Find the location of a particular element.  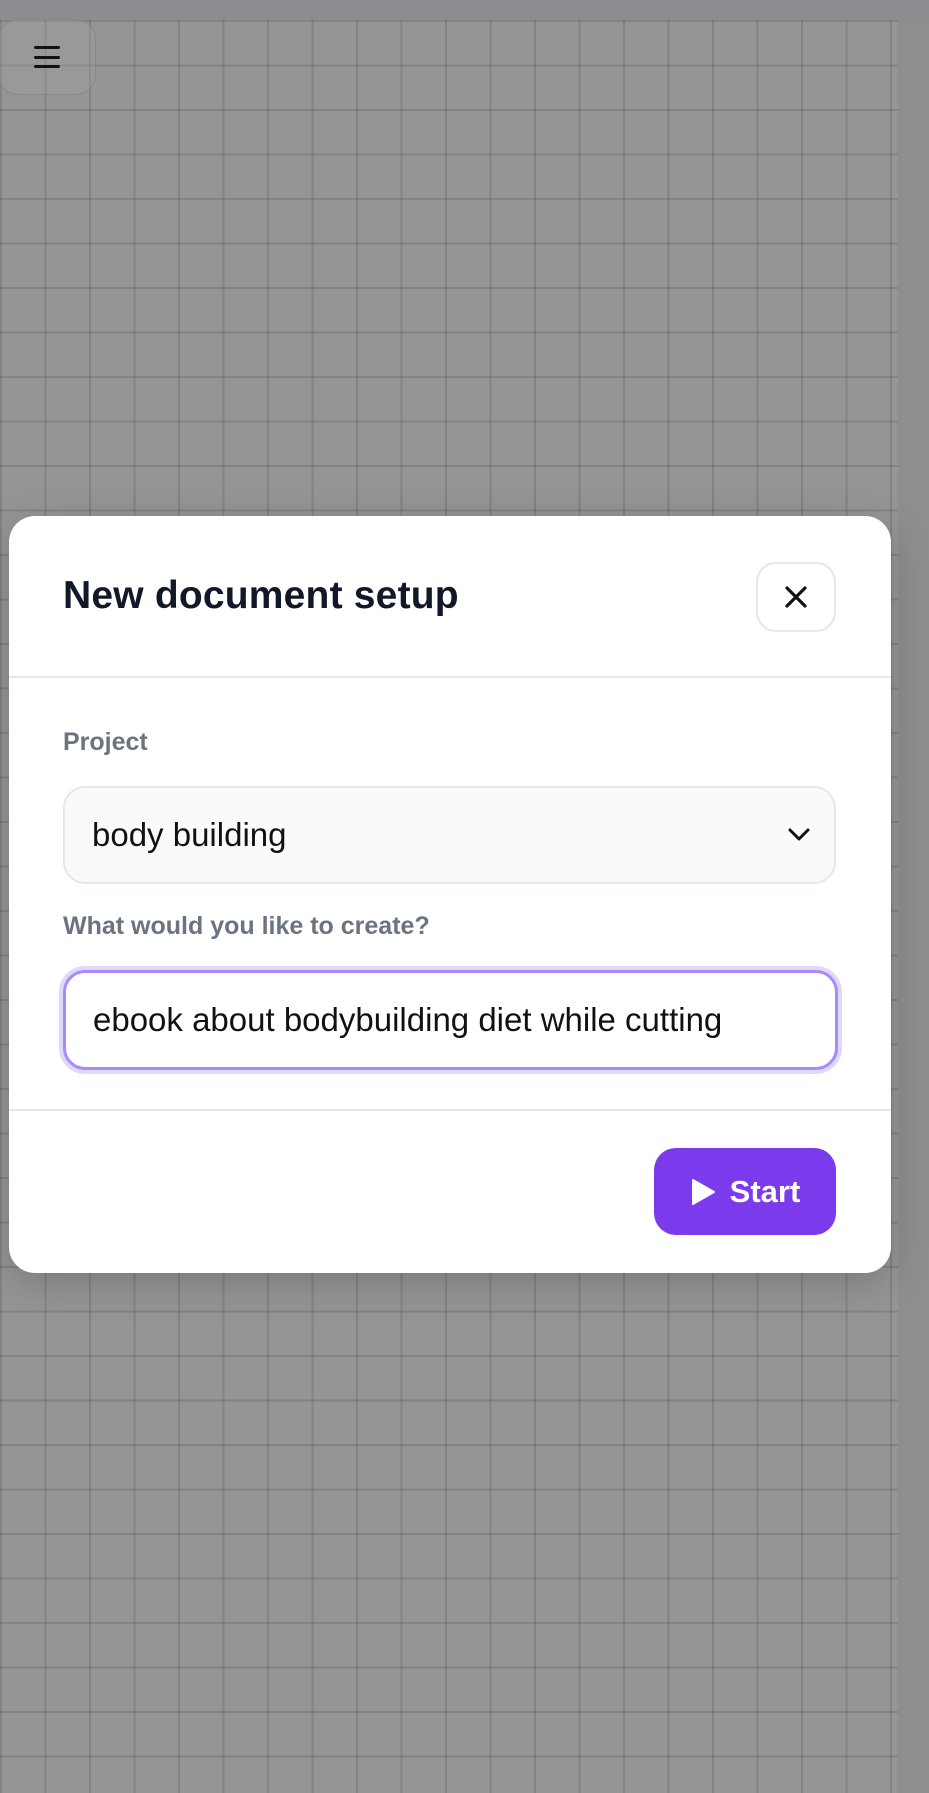

hamburger-menu-icon is located at coordinates (47, 57).